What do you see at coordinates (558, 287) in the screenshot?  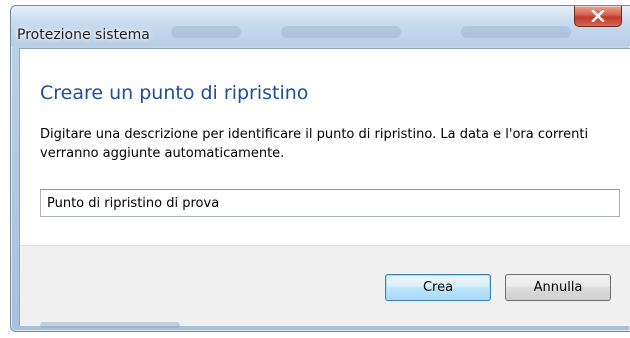 I see `cancel-button: Annulla` at bounding box center [558, 287].